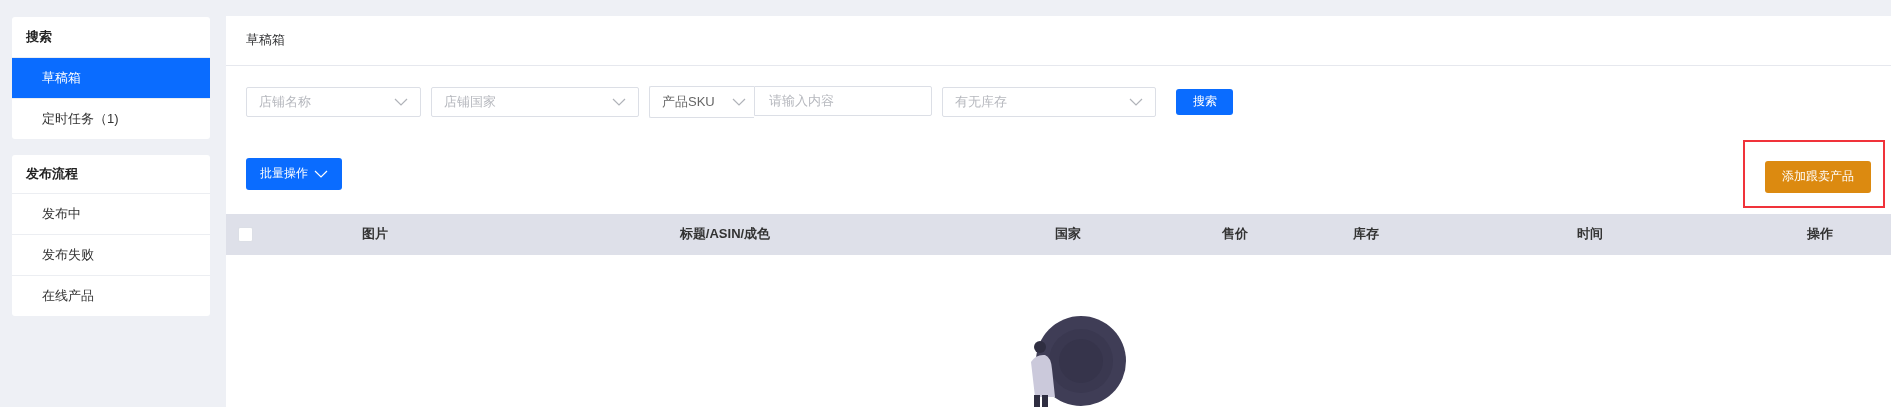  What do you see at coordinates (265, 40) in the screenshot?
I see `page-title: 草稿箱` at bounding box center [265, 40].